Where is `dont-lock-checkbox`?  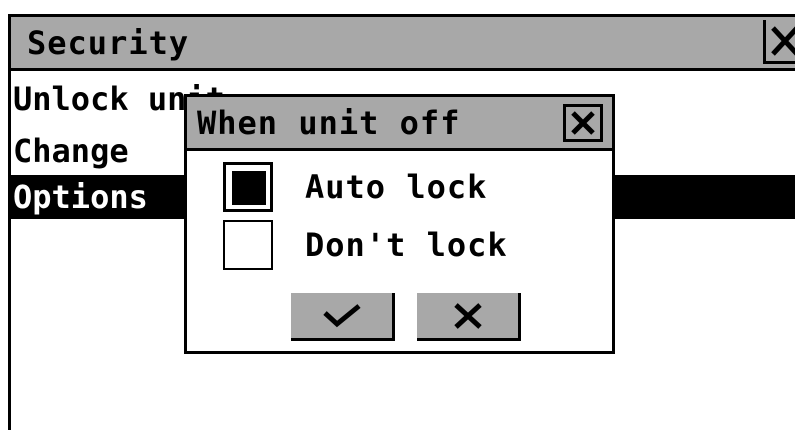 dont-lock-checkbox is located at coordinates (248, 245).